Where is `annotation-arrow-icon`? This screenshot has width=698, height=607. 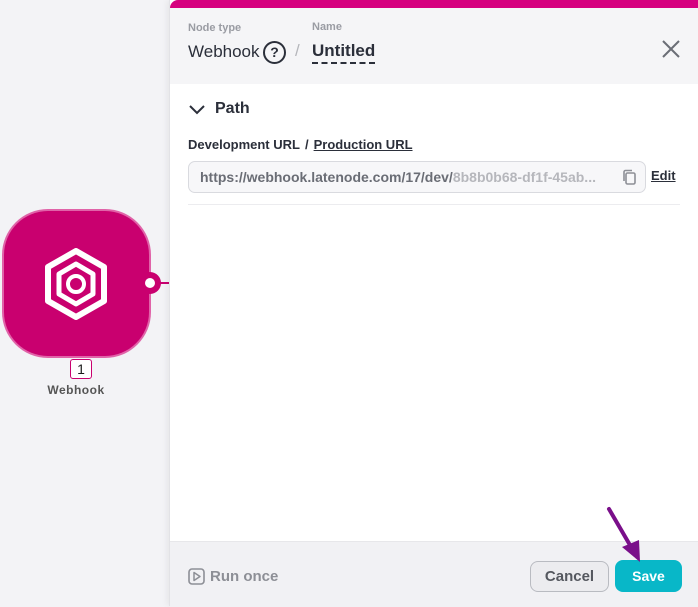
annotation-arrow-icon is located at coordinates (623, 534).